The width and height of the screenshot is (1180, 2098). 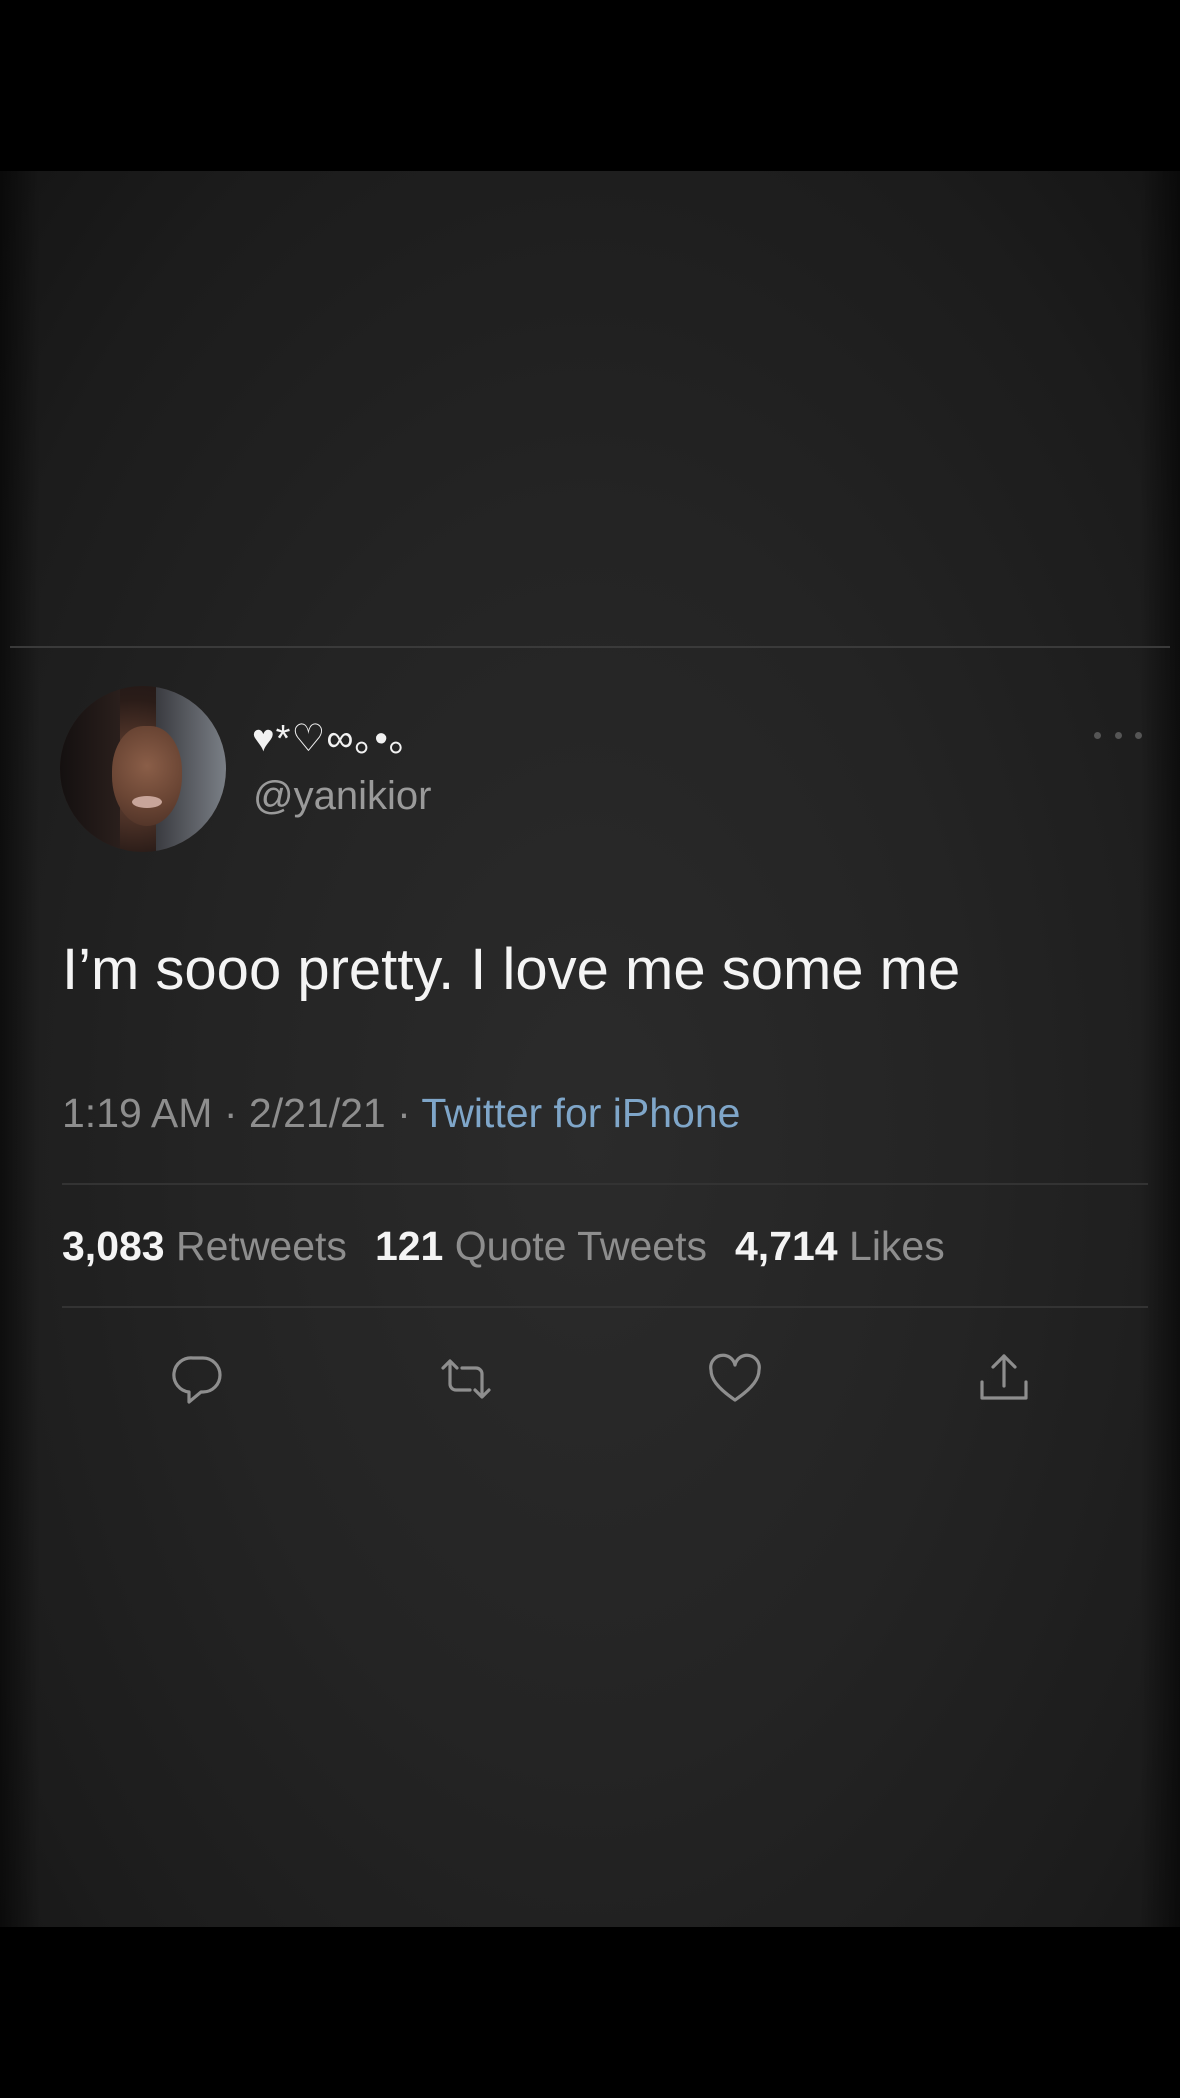 I want to click on more-horizontal-icon, so click(x=1118, y=735).